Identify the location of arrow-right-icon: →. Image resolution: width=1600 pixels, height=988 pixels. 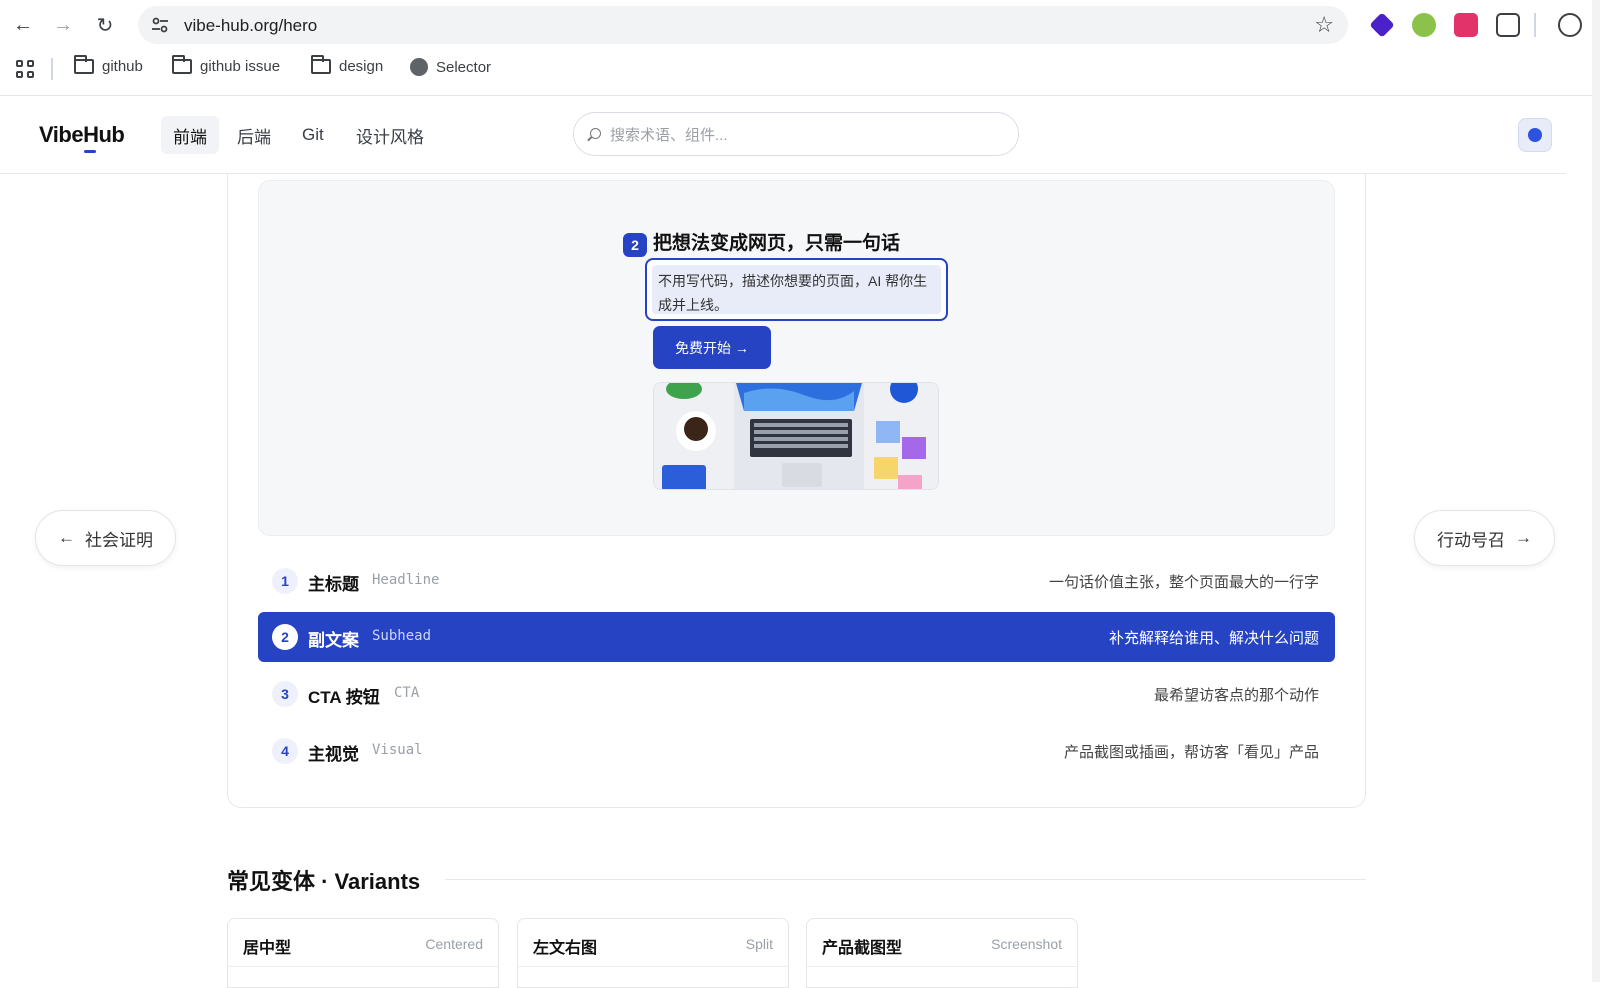
(1523, 537).